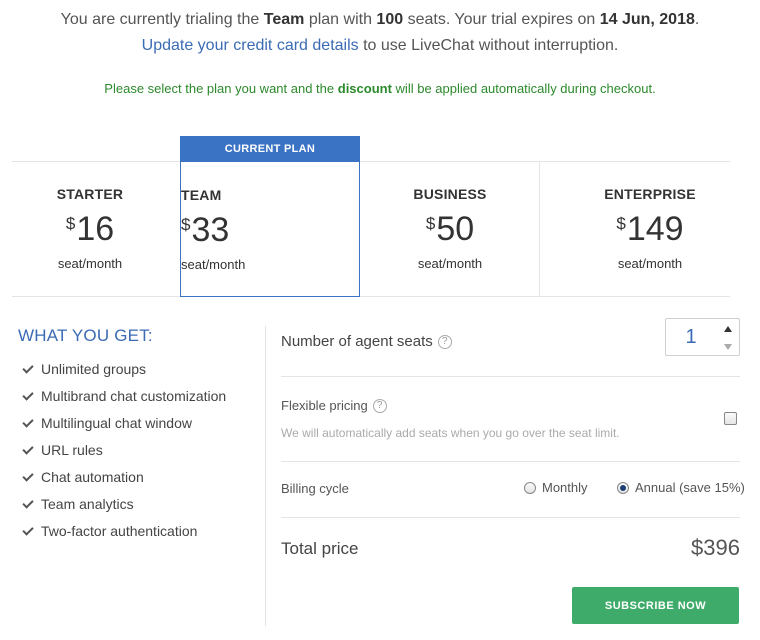 This screenshot has height=640, width=760. I want to click on decrement-button, so click(728, 346).